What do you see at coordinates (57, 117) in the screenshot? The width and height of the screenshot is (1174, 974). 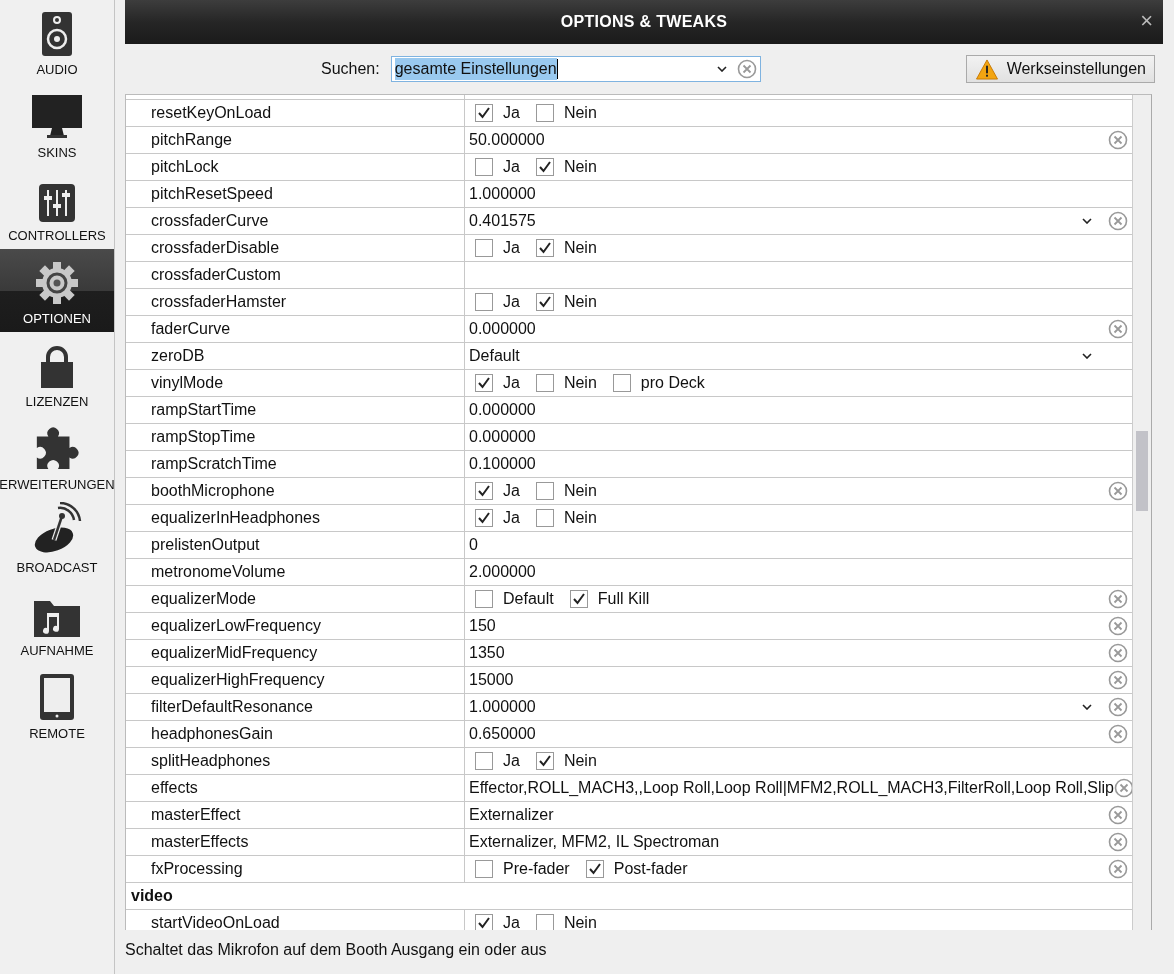 I see `monitor-icon` at bounding box center [57, 117].